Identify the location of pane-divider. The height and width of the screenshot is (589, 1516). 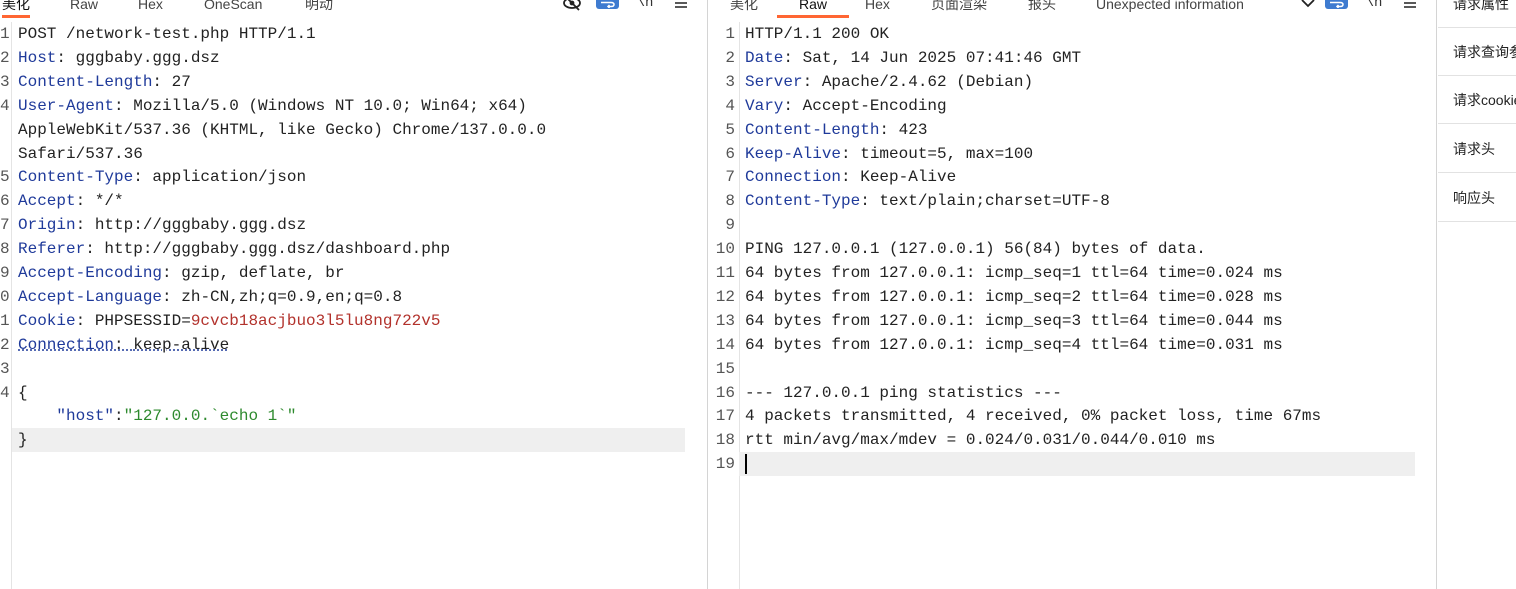
(707, 294).